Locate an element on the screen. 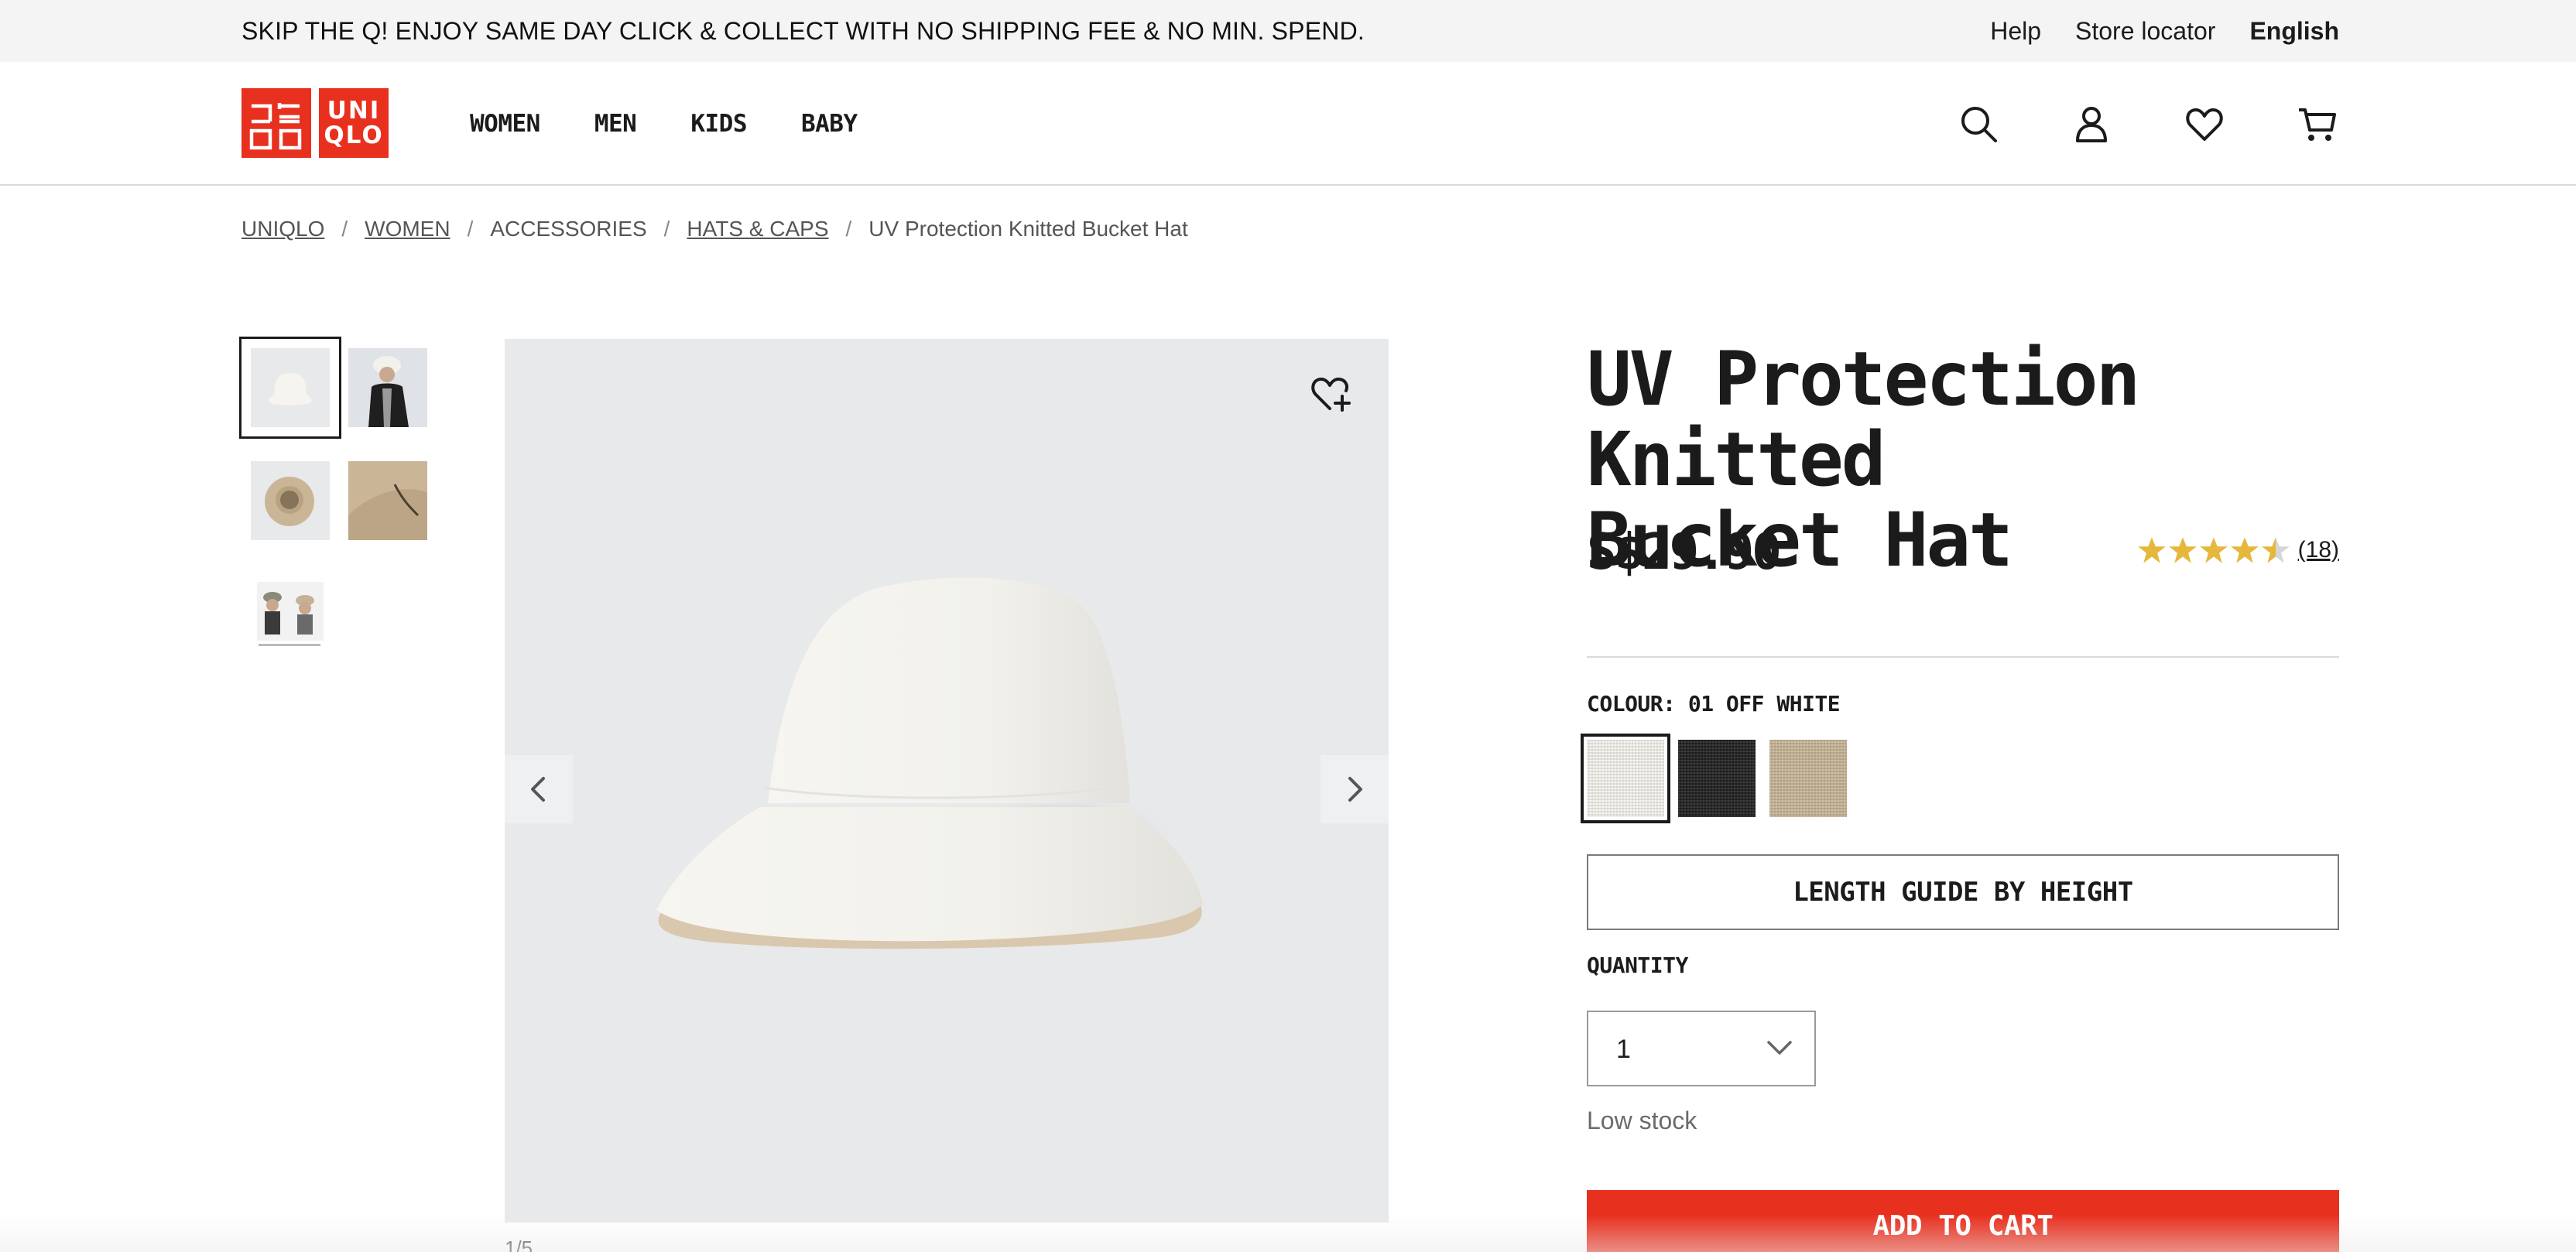 Image resolution: width=2576 pixels, height=1252 pixels. price-row: S$29.90 (18) is located at coordinates (1963, 552).